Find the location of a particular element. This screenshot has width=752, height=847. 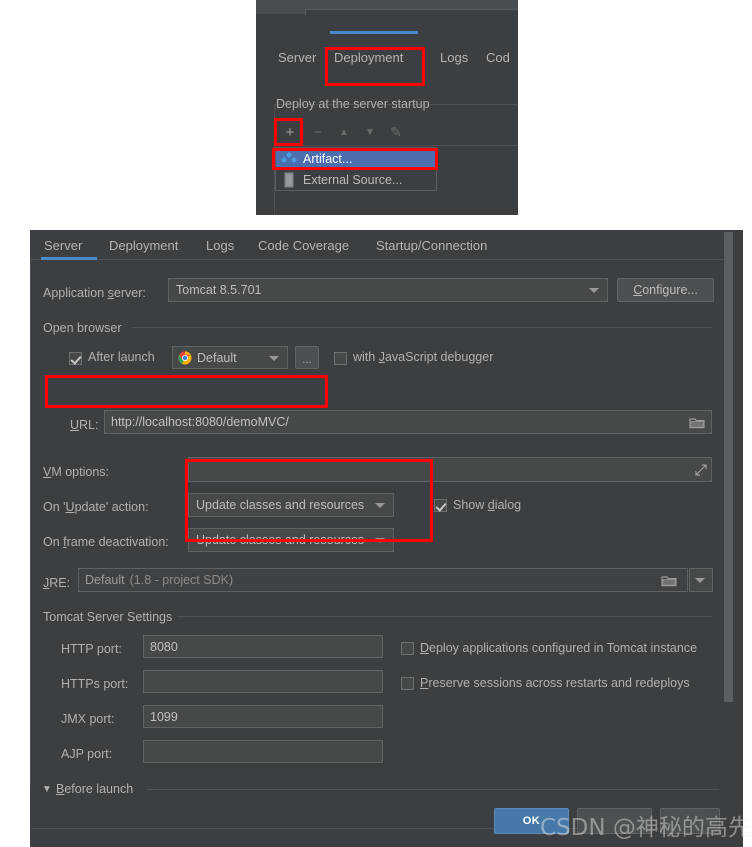

tomcat-server-settings-group-label: Tomcat Server Settings is located at coordinates (108, 617).